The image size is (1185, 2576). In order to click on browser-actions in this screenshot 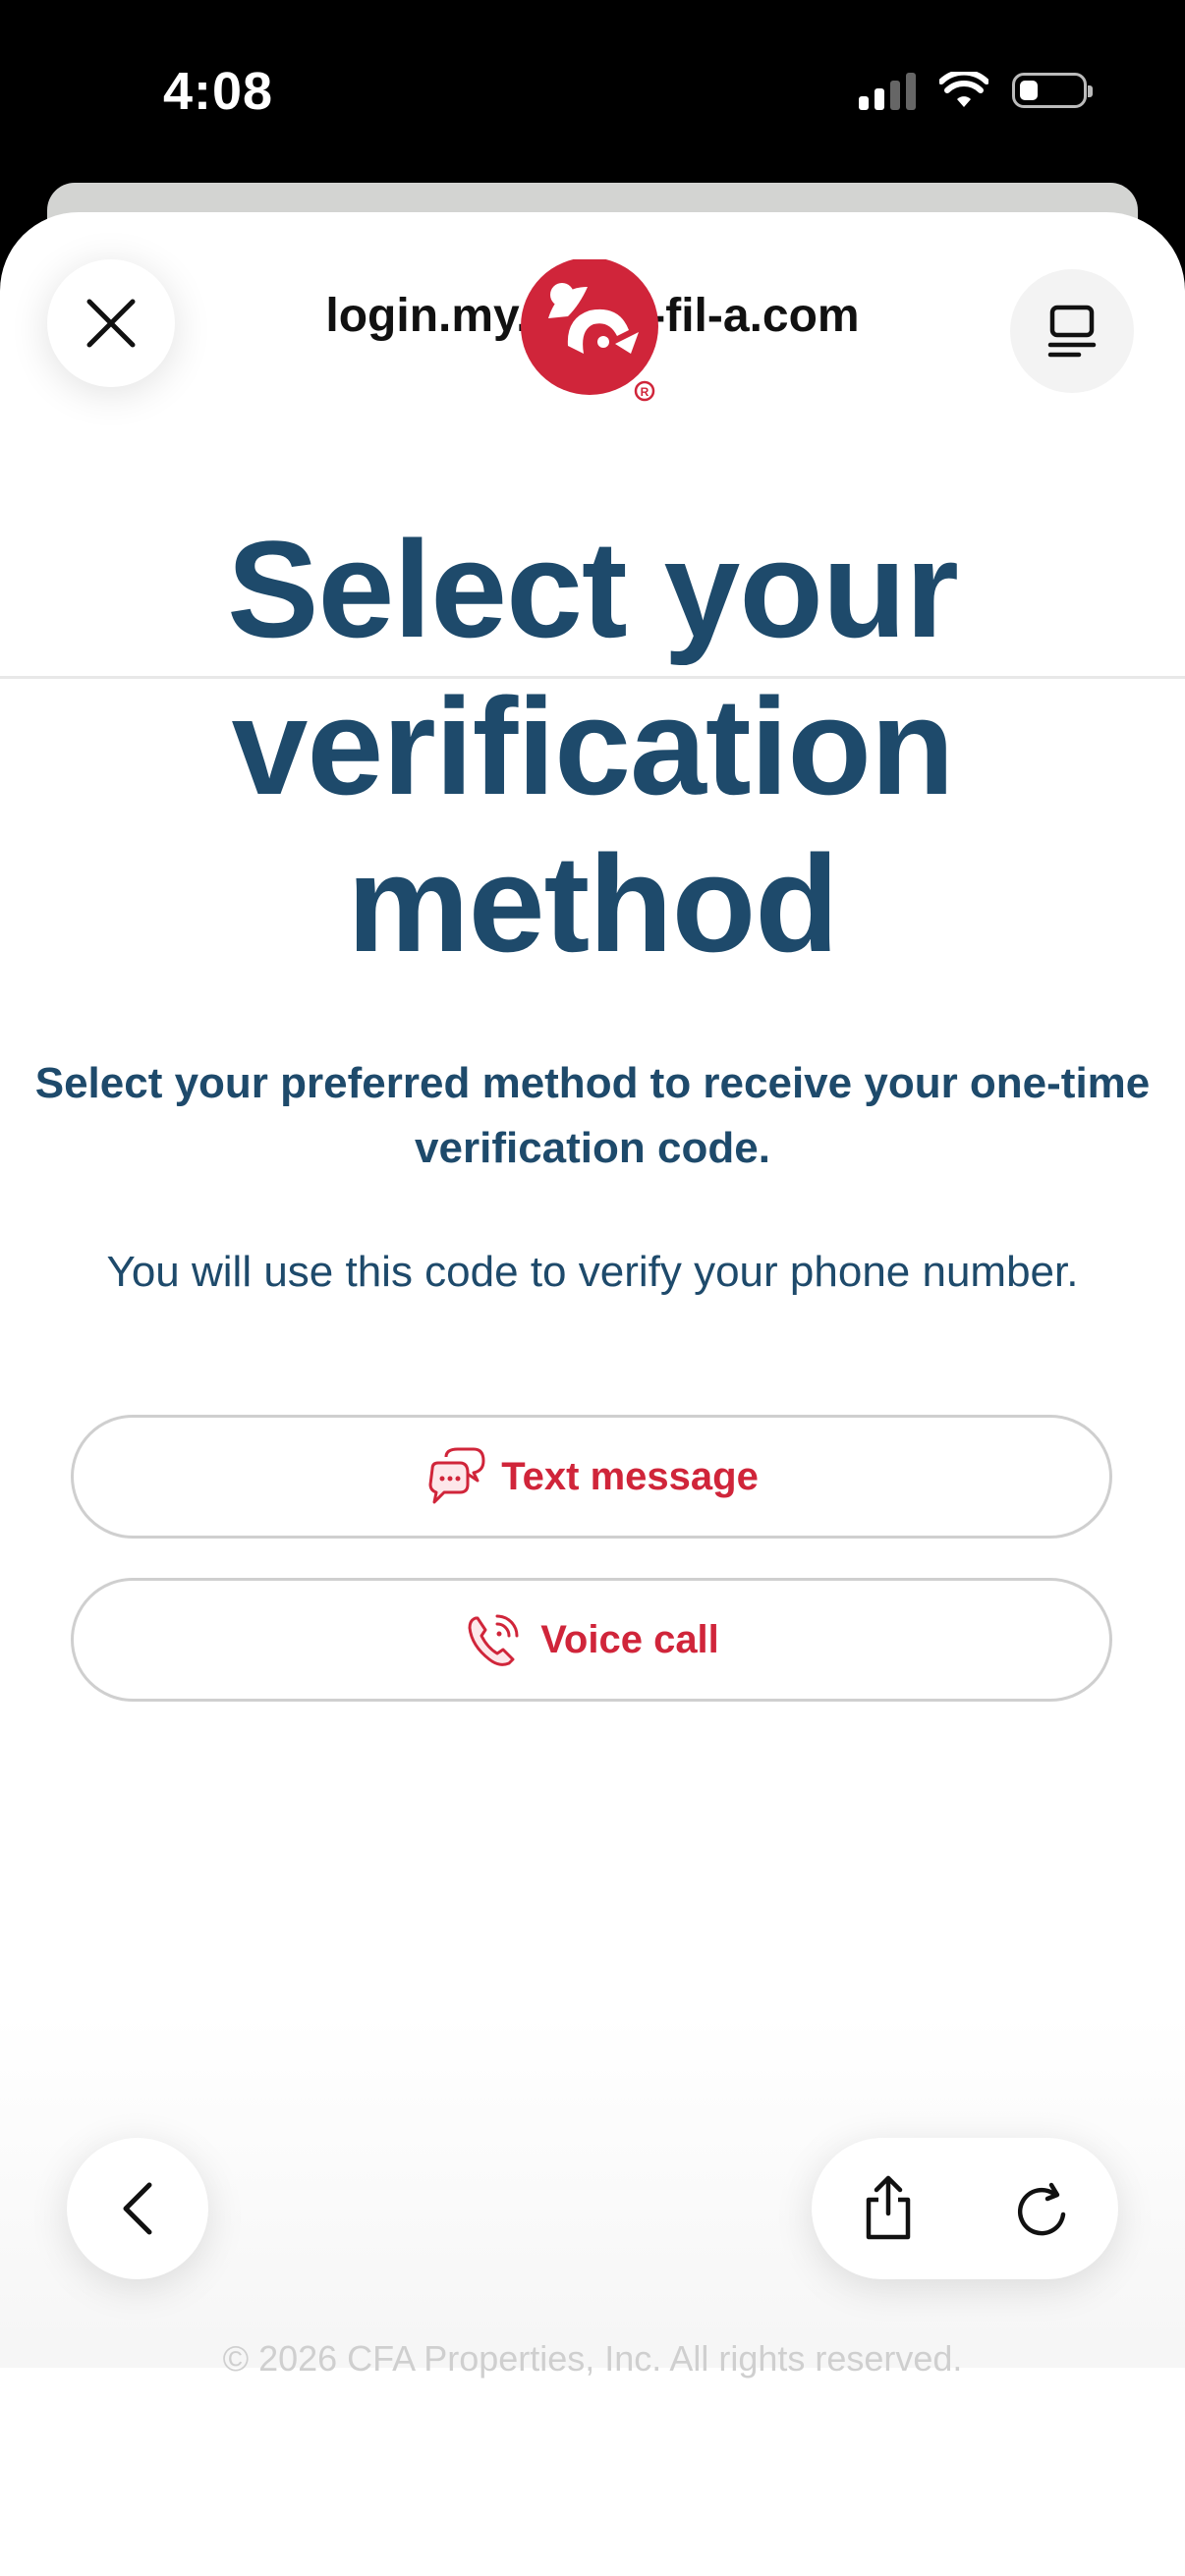, I will do `click(965, 2208)`.